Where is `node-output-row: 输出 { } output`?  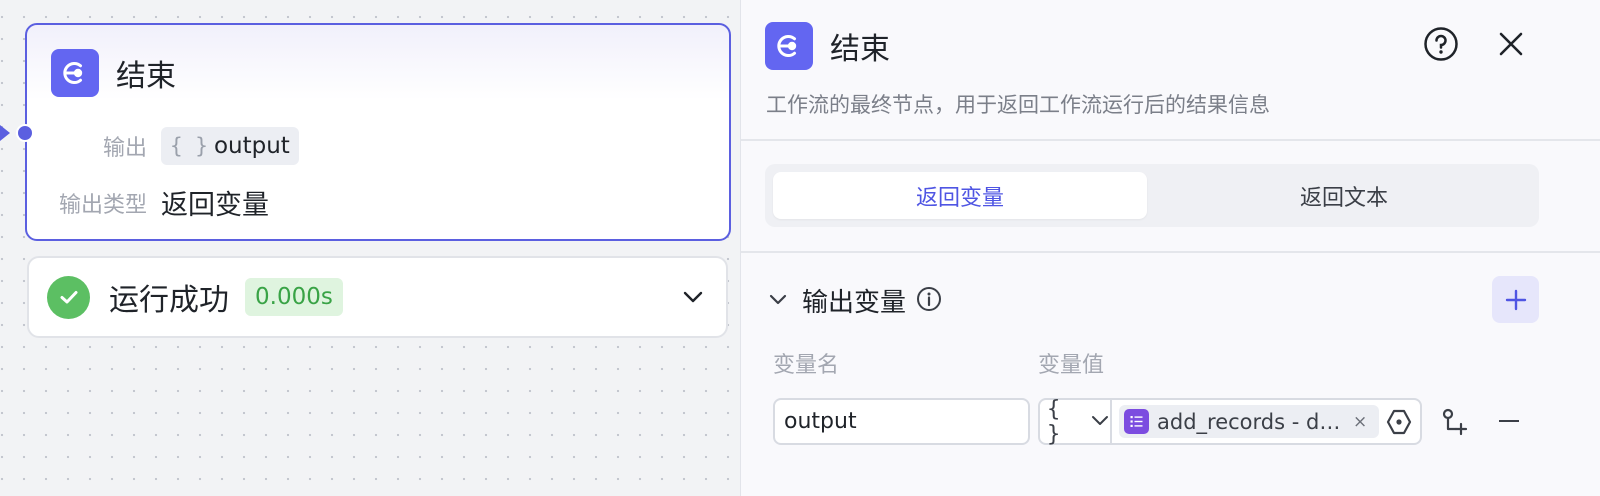
node-output-row: 输出 { } output is located at coordinates (163, 146).